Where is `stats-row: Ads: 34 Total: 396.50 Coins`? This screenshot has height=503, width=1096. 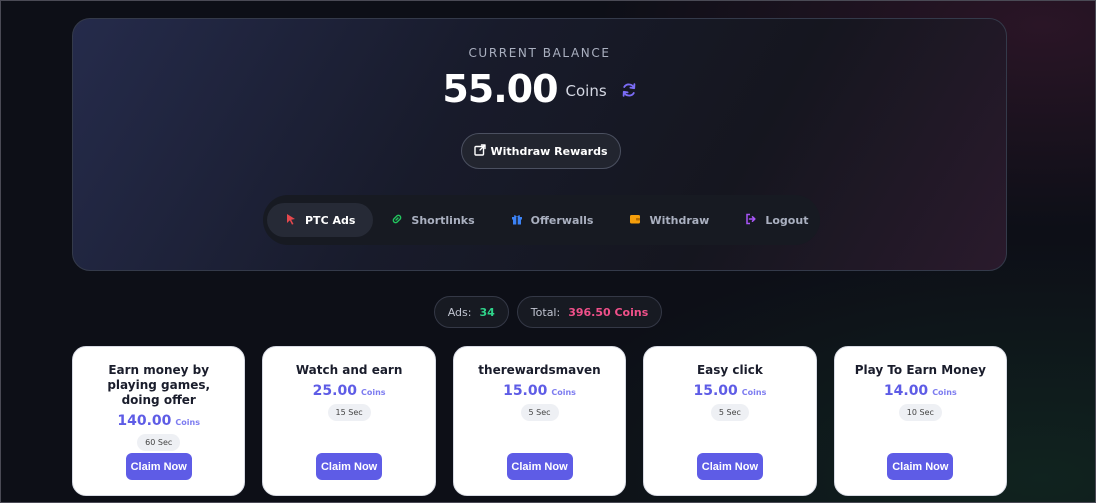 stats-row: Ads: 34 Total: 396.50 Coins is located at coordinates (548, 312).